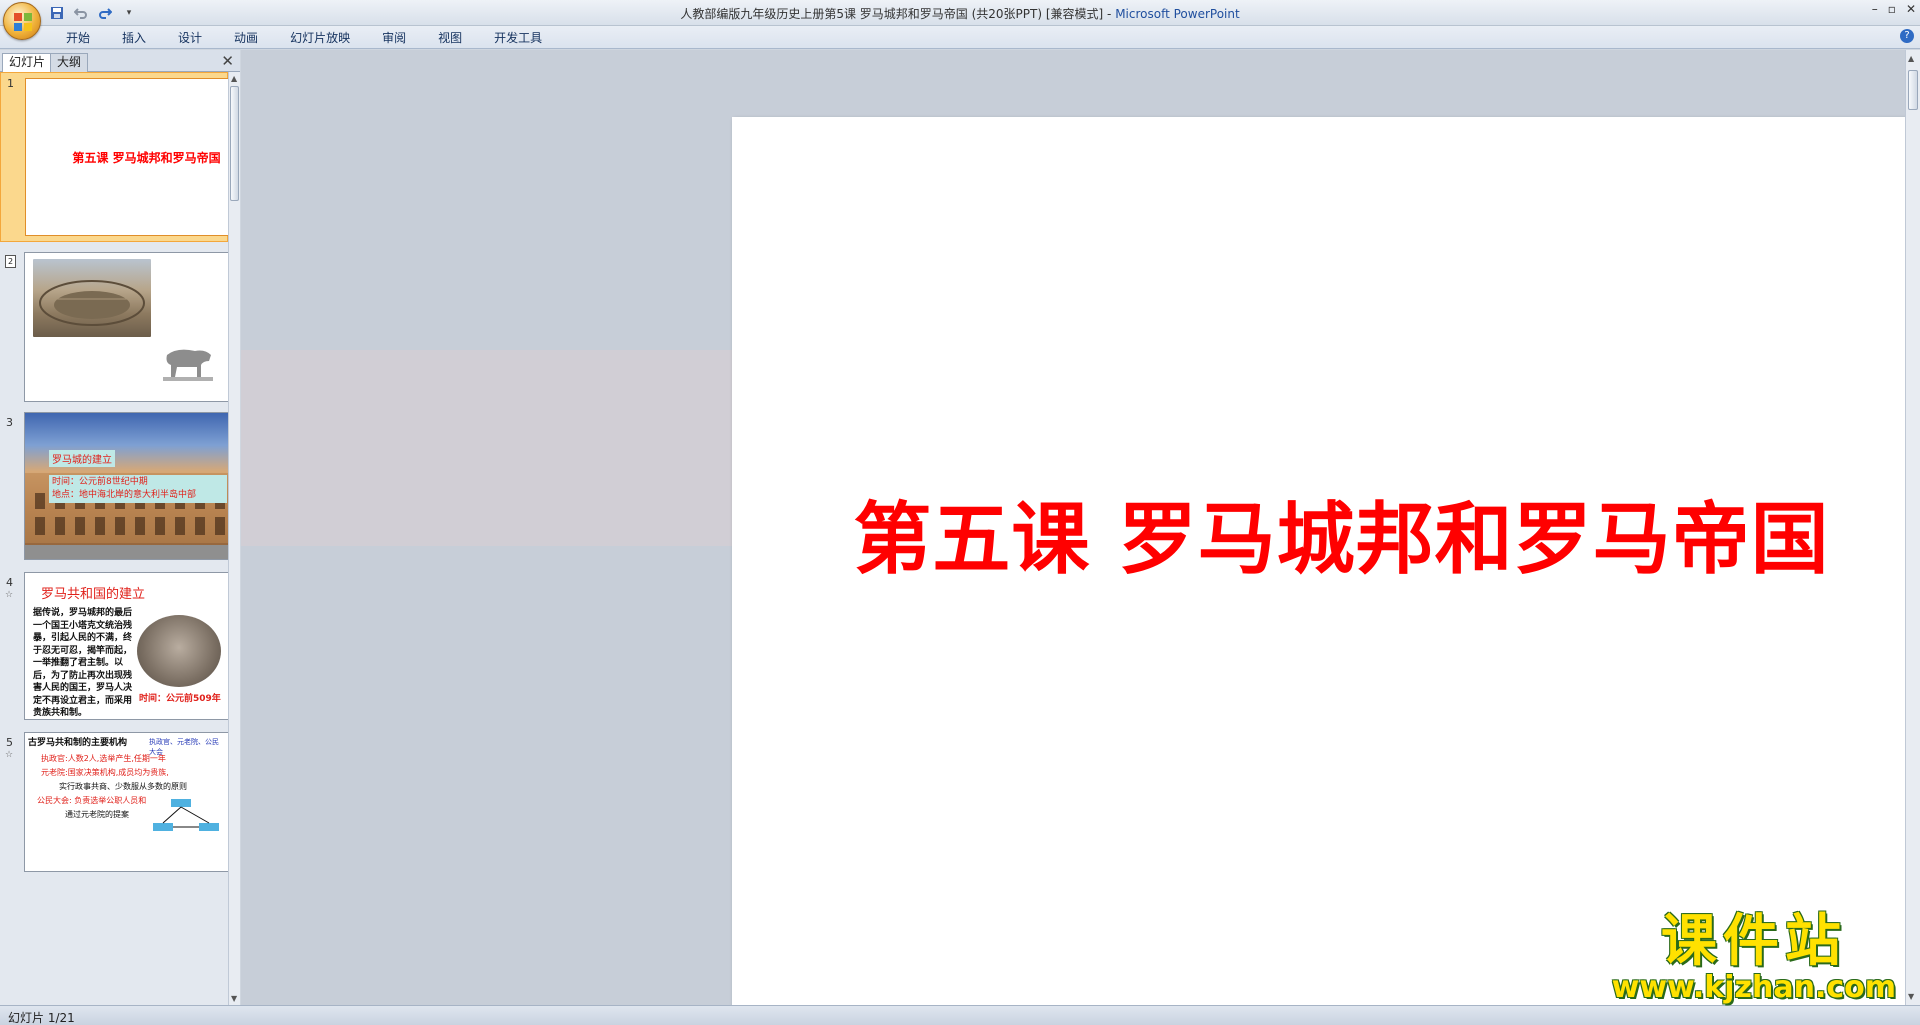  What do you see at coordinates (69, 62) in the screenshot?
I see `tab-outline: 大纲` at bounding box center [69, 62].